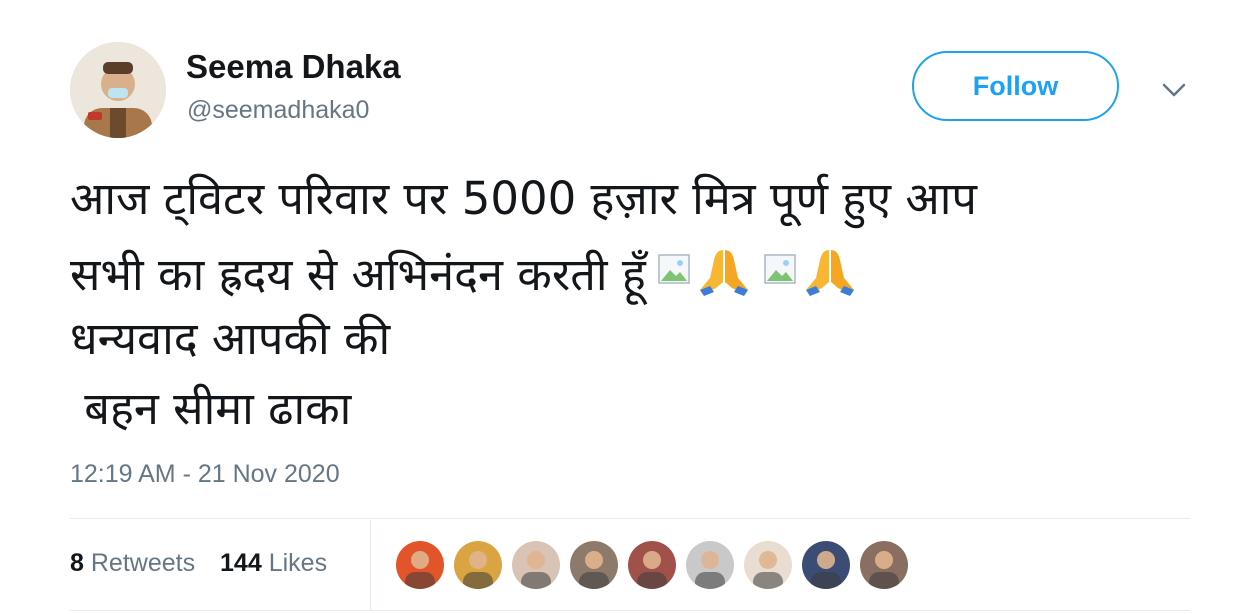  What do you see at coordinates (77, 563) in the screenshot?
I see `retweets-count: 8` at bounding box center [77, 563].